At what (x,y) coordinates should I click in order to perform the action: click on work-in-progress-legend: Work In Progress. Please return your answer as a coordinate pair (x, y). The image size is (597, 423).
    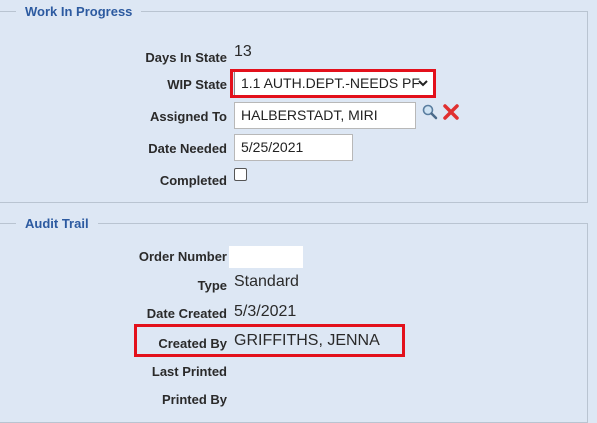
    Looking at the image, I should click on (79, 11).